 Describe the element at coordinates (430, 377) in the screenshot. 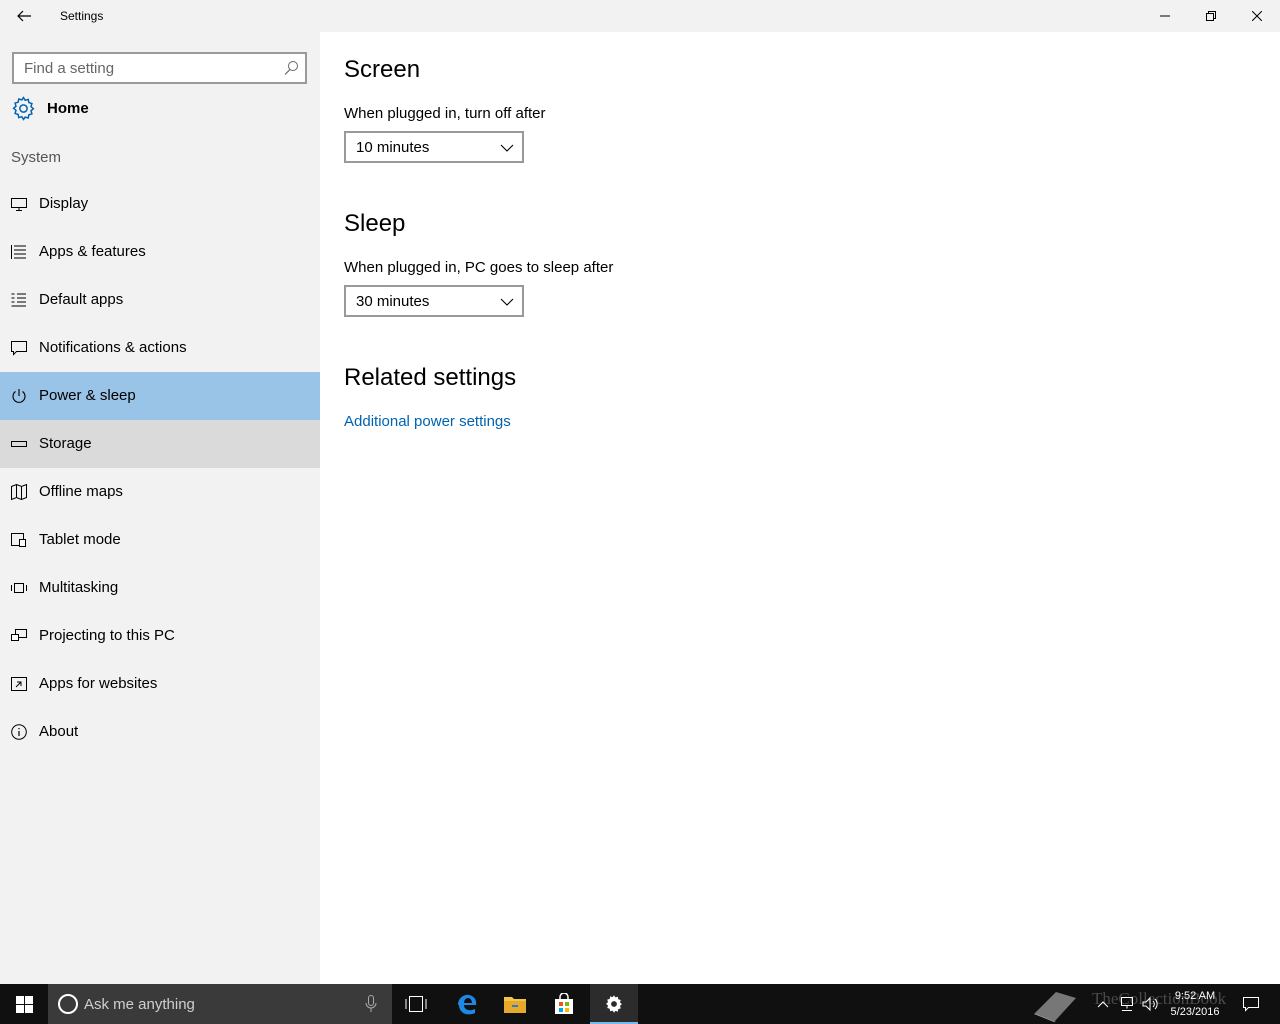

I see `section-heading-related: Related settings` at that location.